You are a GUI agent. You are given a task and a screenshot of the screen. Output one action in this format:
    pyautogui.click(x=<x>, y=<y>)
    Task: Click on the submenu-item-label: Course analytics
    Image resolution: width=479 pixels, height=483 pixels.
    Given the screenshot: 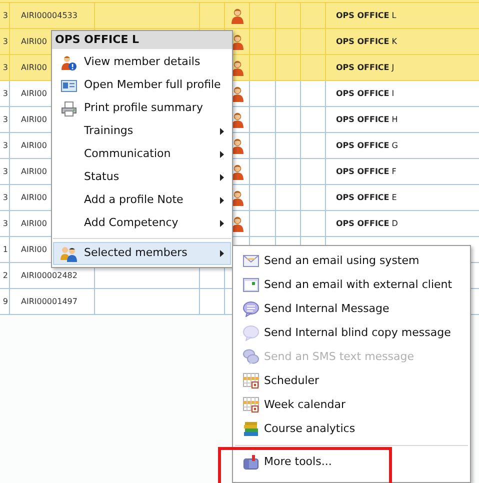 What is the action you would take?
    pyautogui.click(x=310, y=428)
    